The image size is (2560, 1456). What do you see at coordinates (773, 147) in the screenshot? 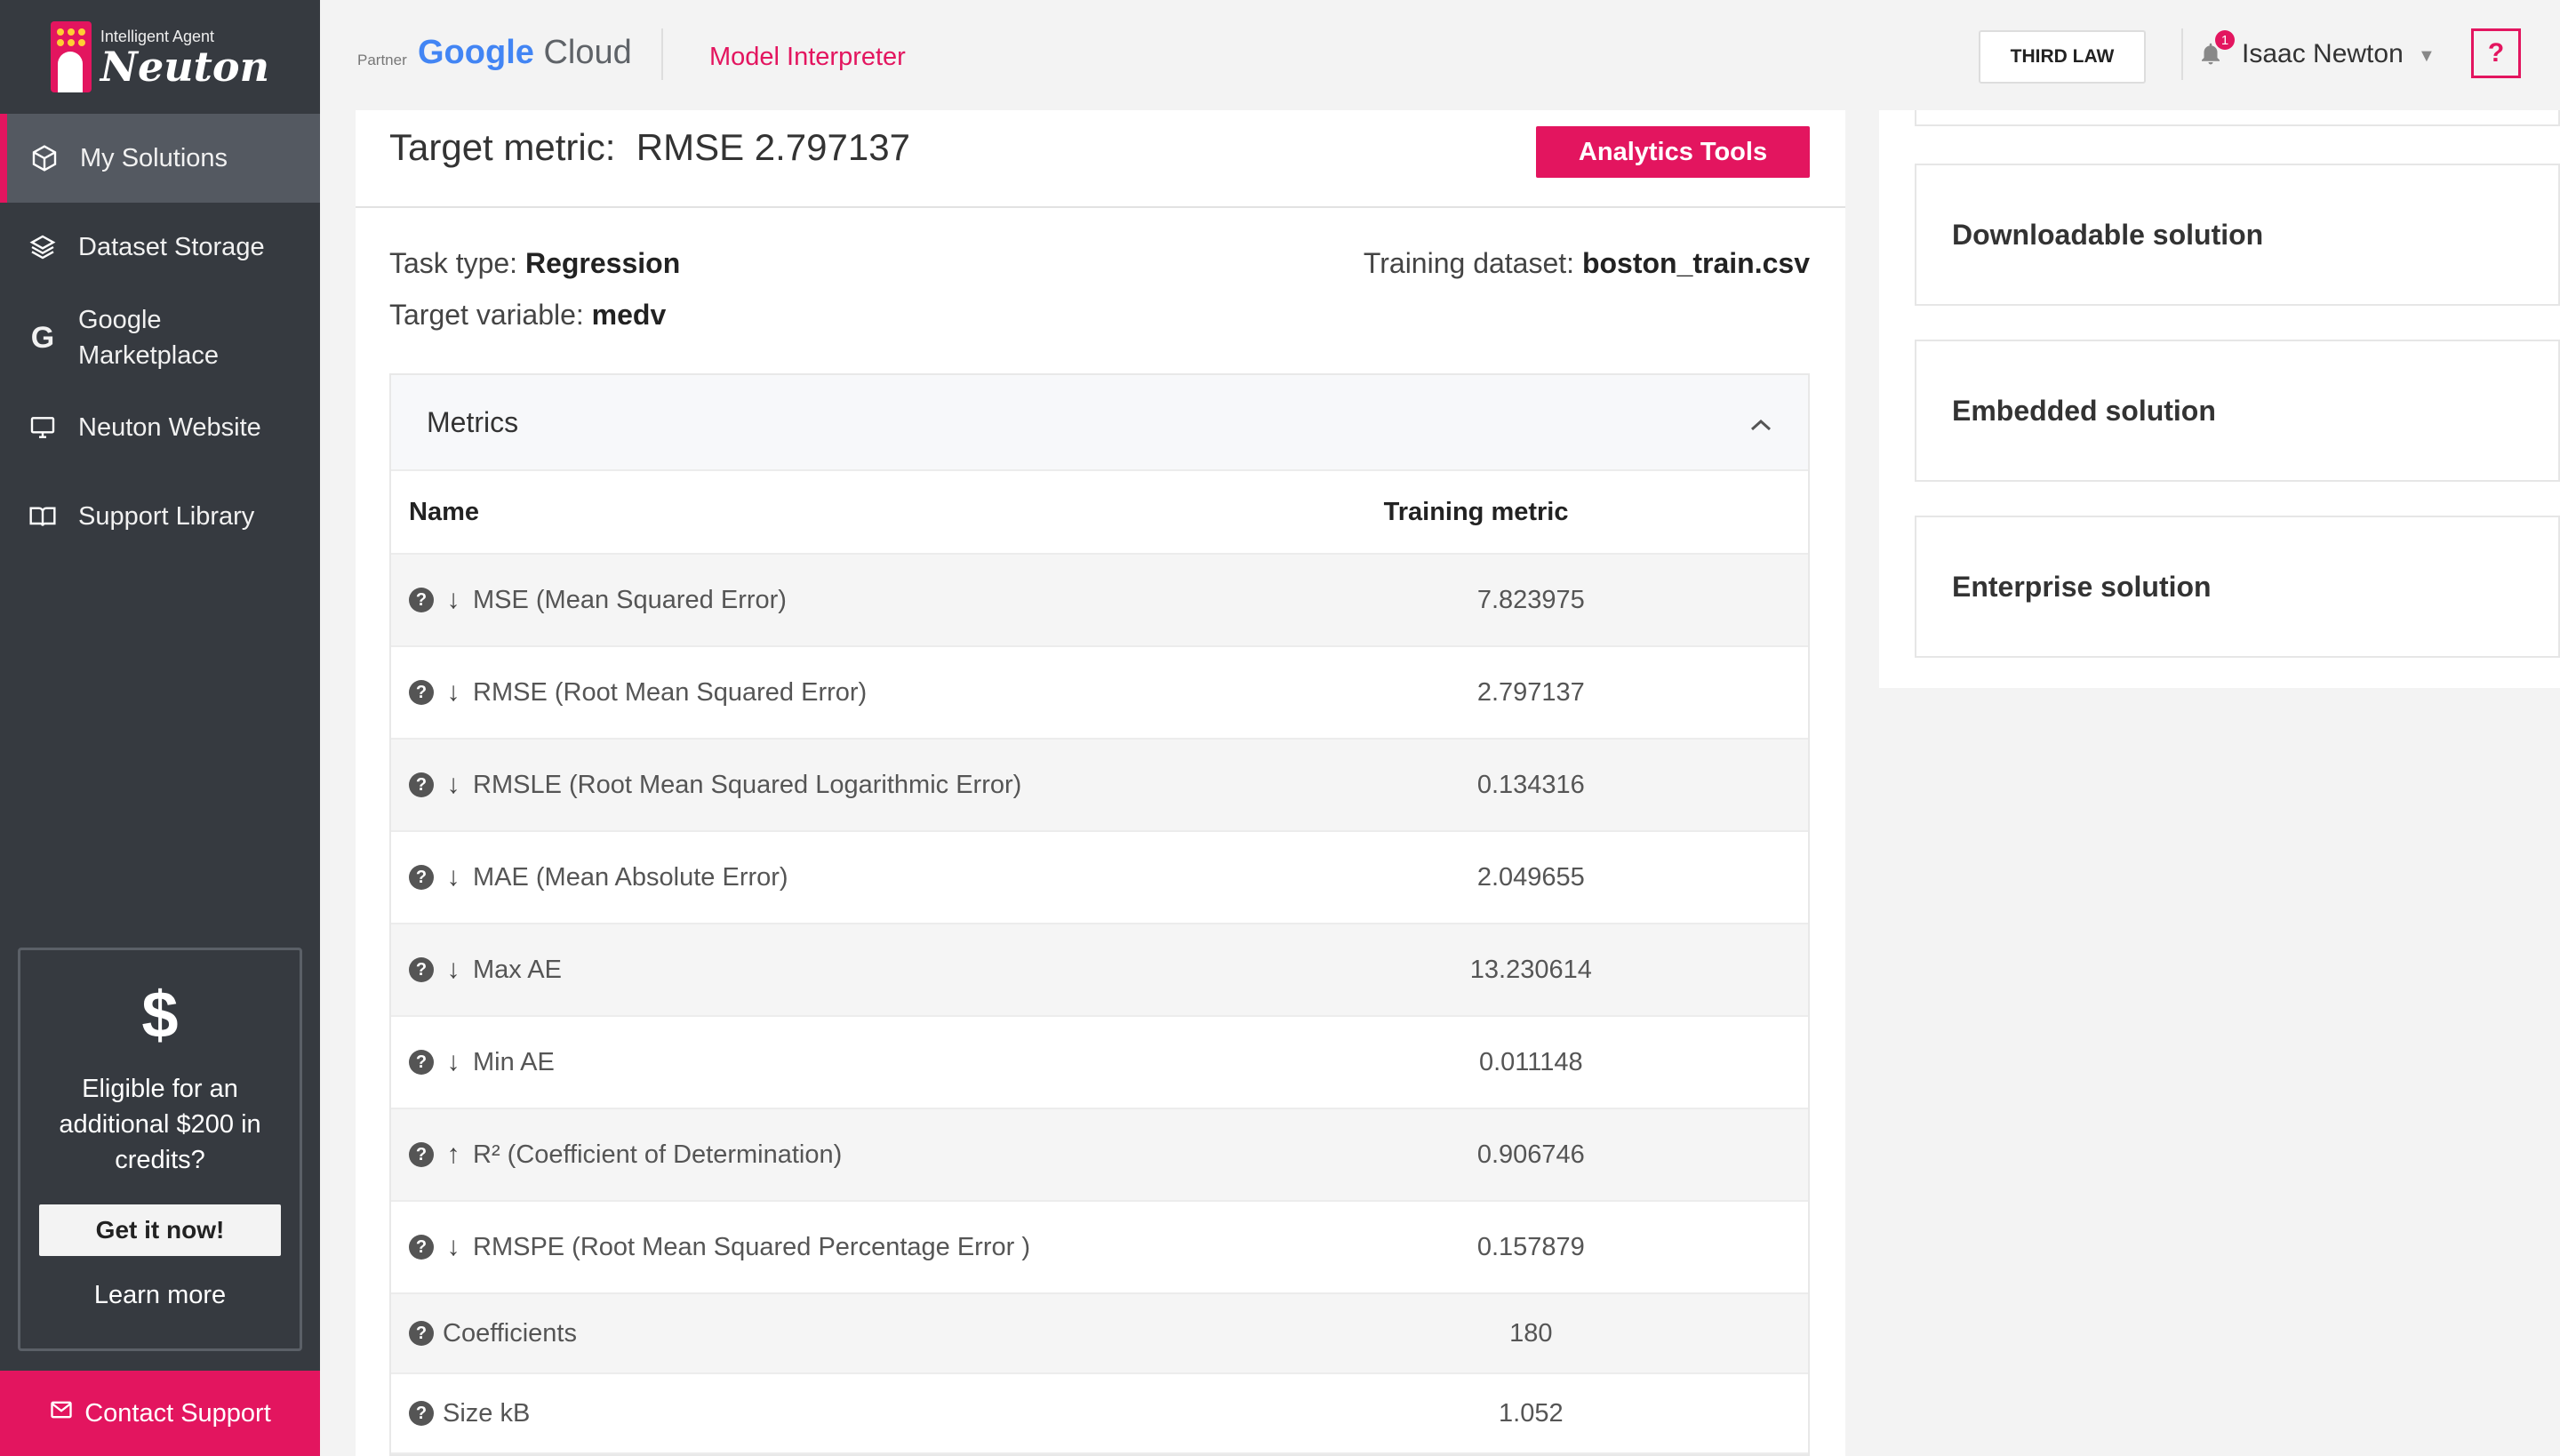
I see `target-metric-value: RMSE 2.797137` at bounding box center [773, 147].